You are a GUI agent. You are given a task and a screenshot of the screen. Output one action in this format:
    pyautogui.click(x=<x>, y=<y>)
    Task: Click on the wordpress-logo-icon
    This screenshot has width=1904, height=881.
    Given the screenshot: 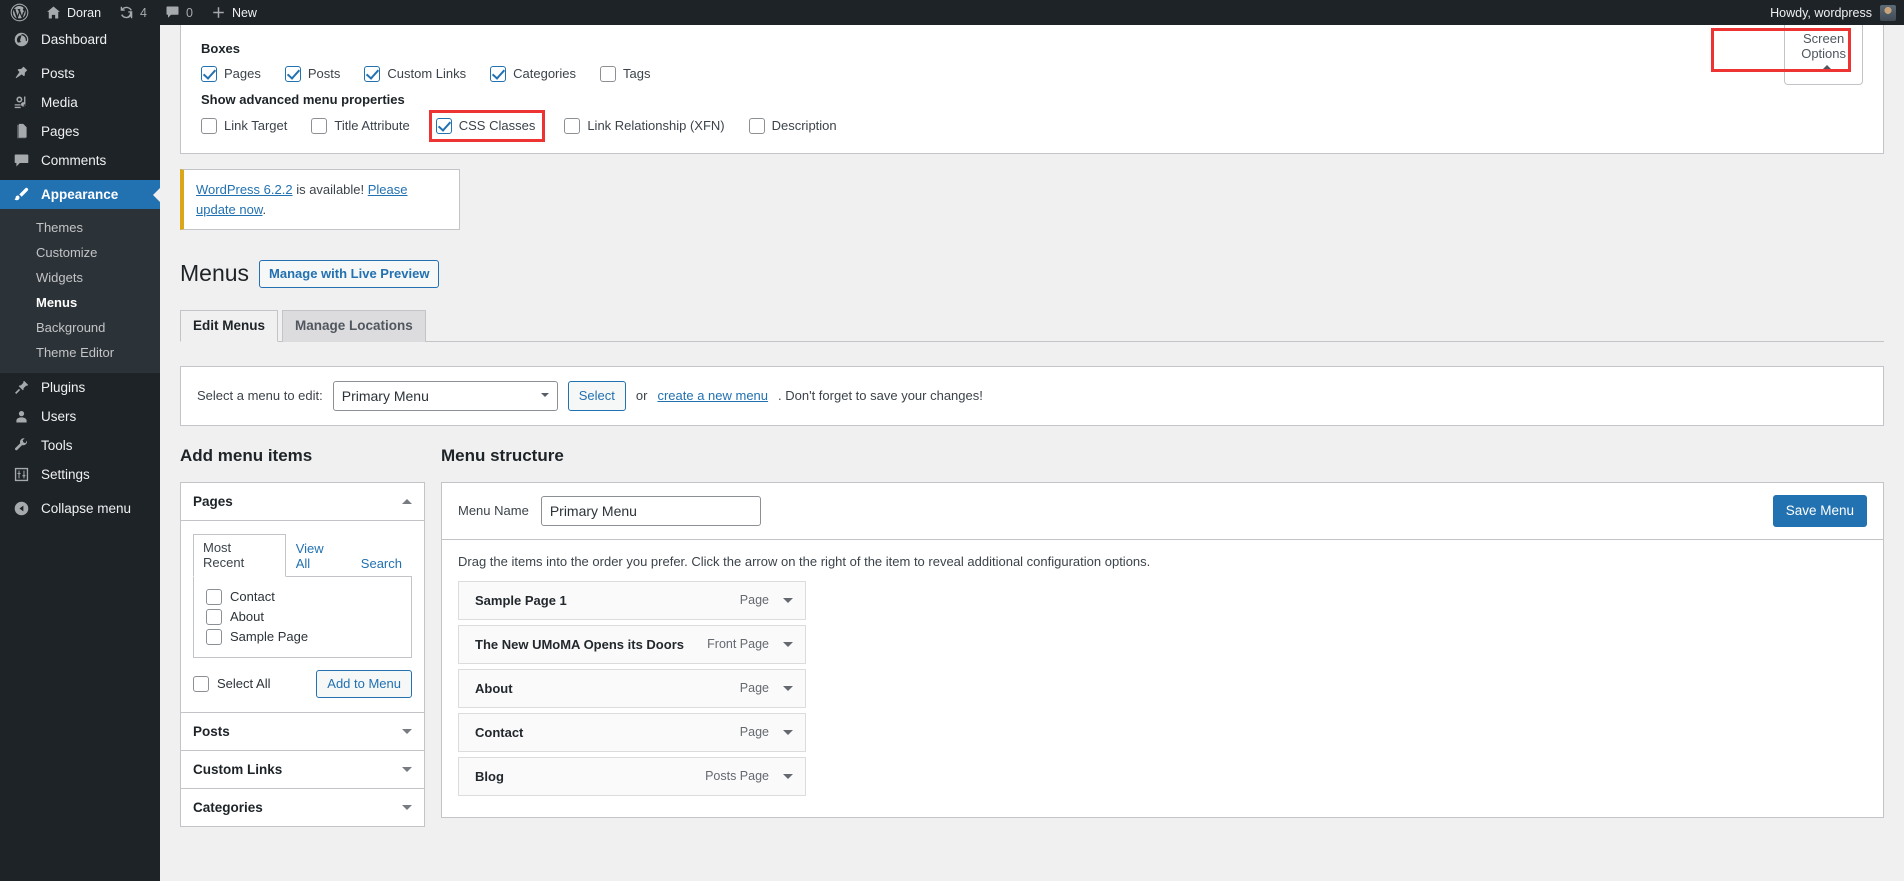 What is the action you would take?
    pyautogui.click(x=18, y=12)
    